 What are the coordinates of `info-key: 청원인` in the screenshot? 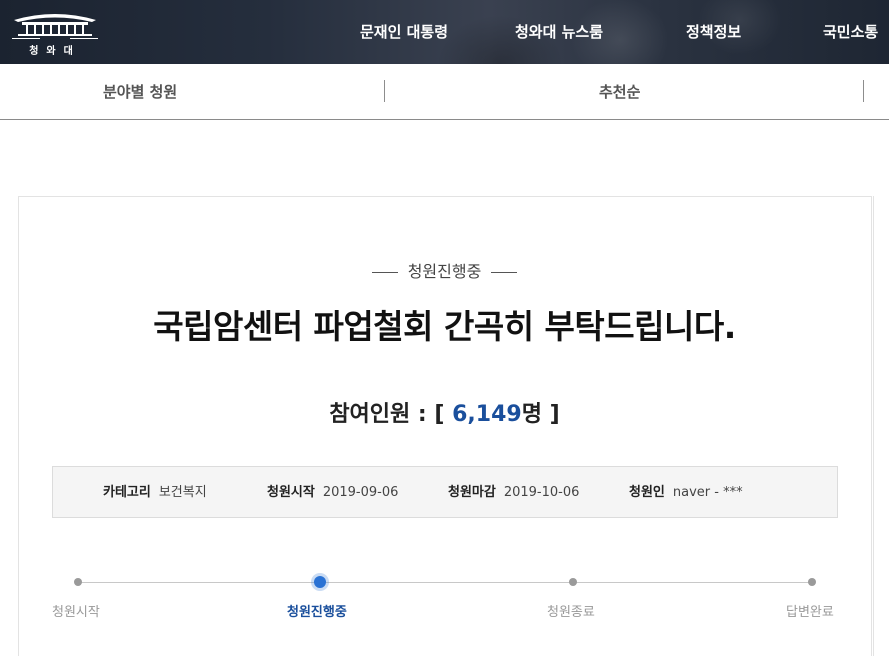 It's located at (647, 492).